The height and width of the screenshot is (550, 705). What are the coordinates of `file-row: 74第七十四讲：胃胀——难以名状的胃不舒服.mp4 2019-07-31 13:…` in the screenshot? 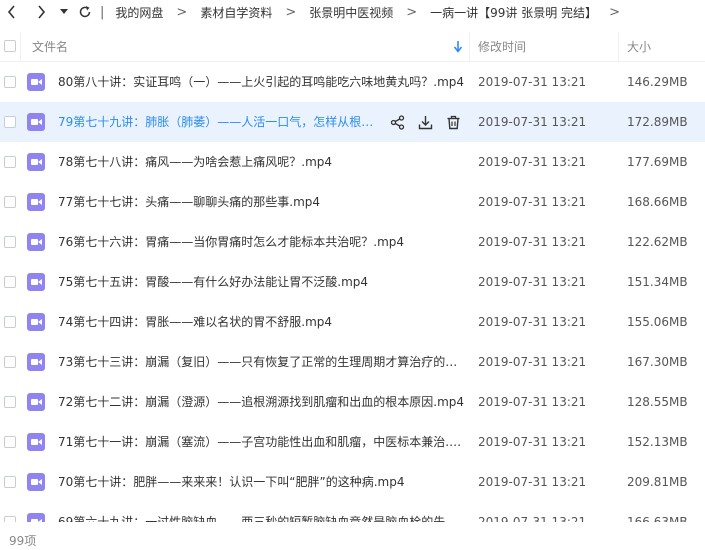 It's located at (352, 322).